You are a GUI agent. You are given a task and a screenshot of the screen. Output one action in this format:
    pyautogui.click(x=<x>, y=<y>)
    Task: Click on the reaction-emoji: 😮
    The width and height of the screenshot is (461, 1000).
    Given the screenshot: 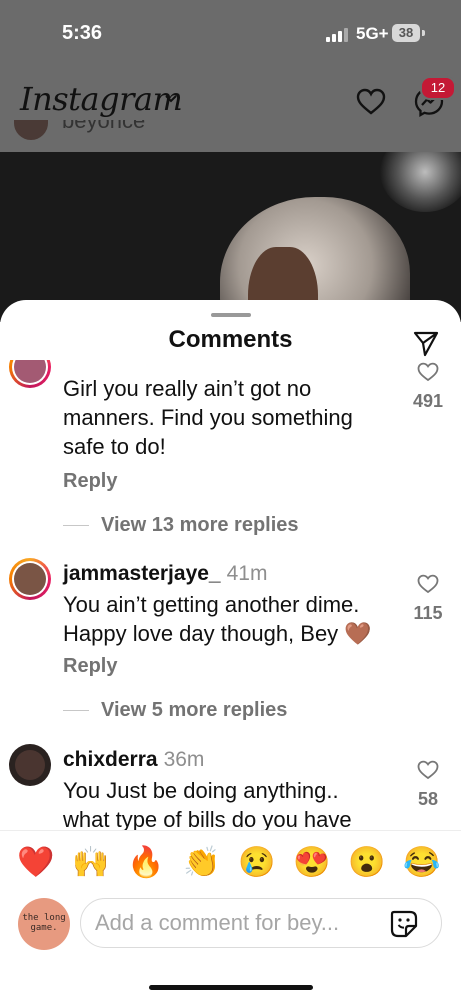 What is the action you would take?
    pyautogui.click(x=367, y=863)
    